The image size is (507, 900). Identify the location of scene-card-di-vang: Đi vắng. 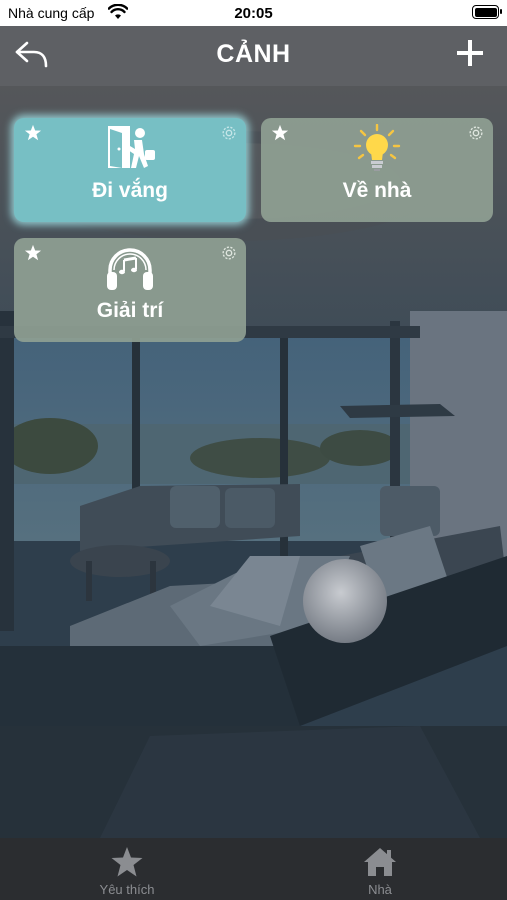
(130, 170).